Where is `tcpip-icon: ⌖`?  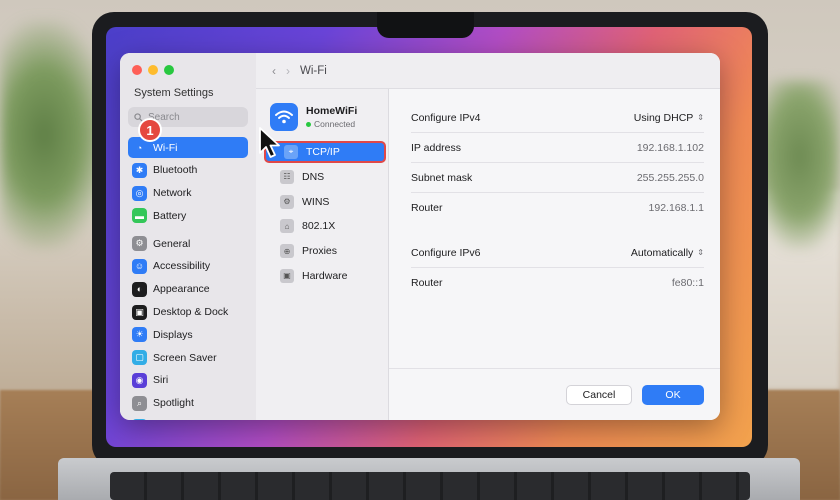 tcpip-icon: ⌖ is located at coordinates (291, 152).